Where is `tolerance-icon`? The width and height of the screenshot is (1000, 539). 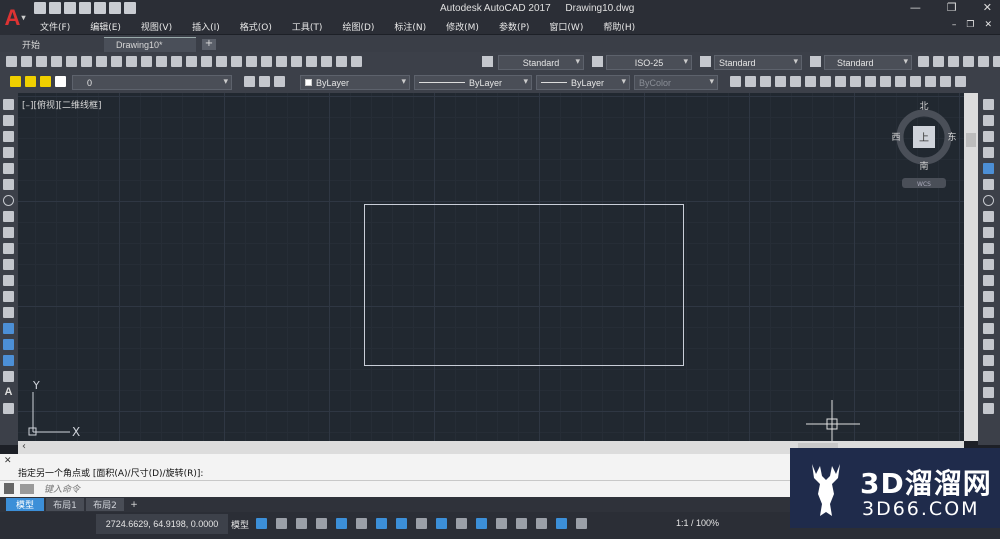
tolerance-icon is located at coordinates (900, 81).